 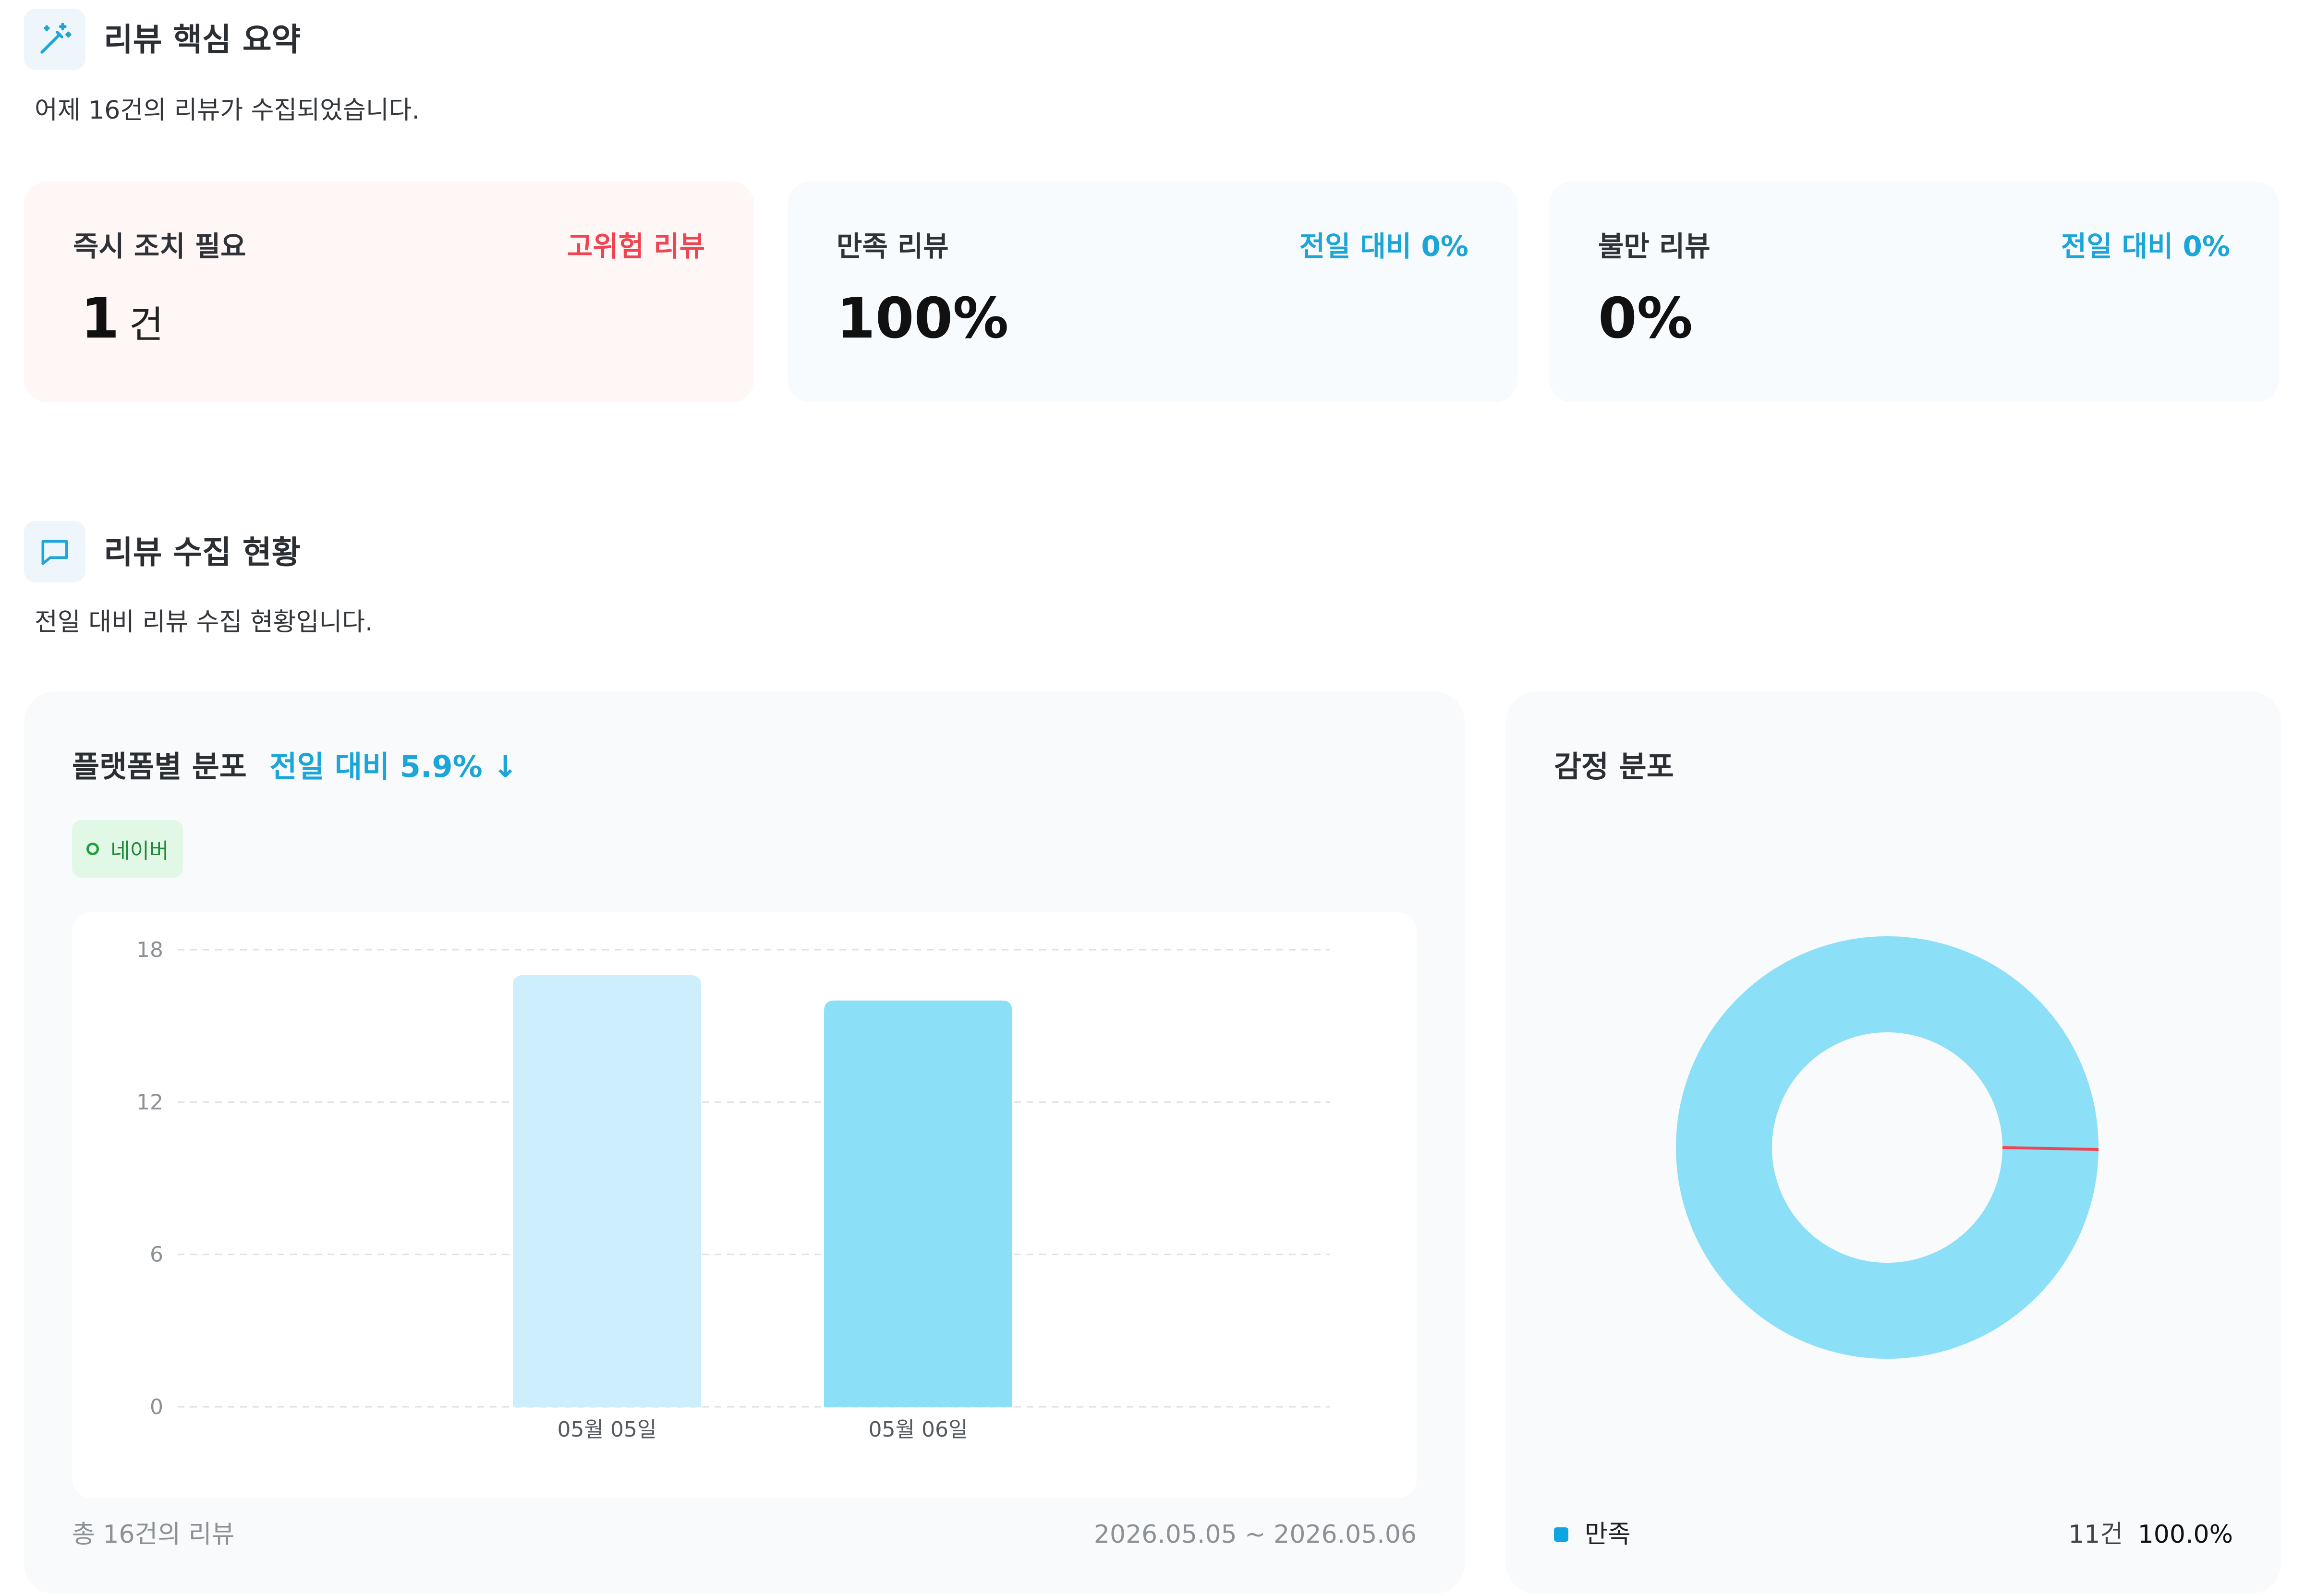 I want to click on donut-chart-svg, so click(x=1887, y=1147).